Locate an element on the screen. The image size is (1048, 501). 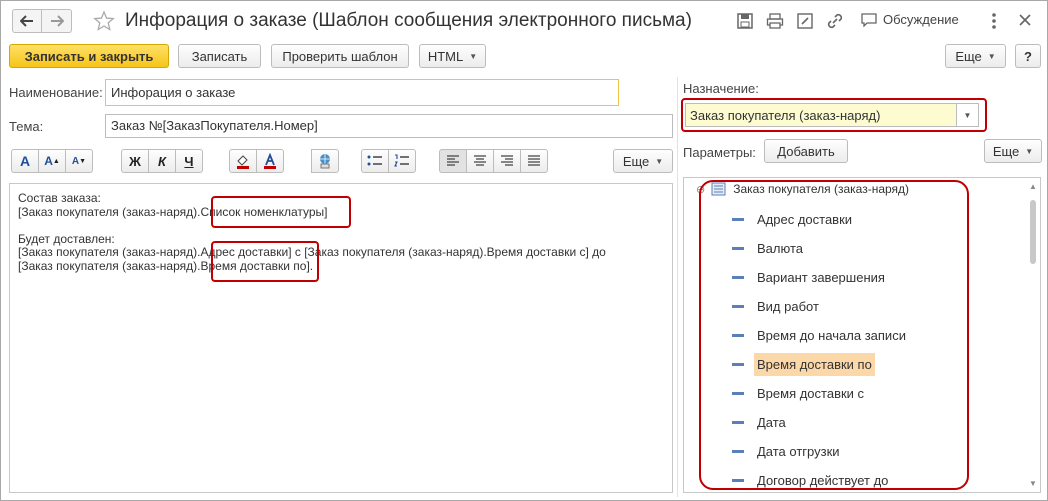
list-group is located at coordinates (388, 161).